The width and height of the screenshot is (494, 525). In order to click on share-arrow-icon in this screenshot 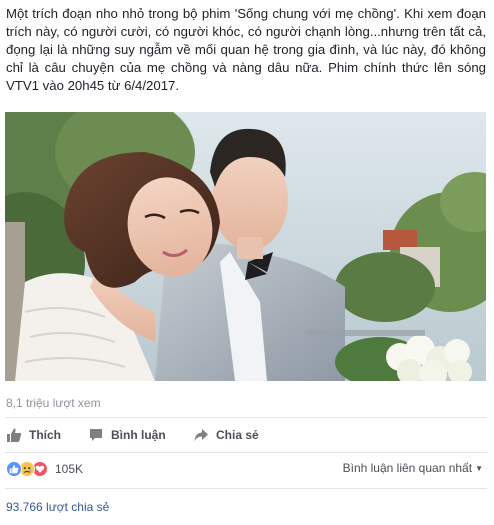, I will do `click(201, 435)`.